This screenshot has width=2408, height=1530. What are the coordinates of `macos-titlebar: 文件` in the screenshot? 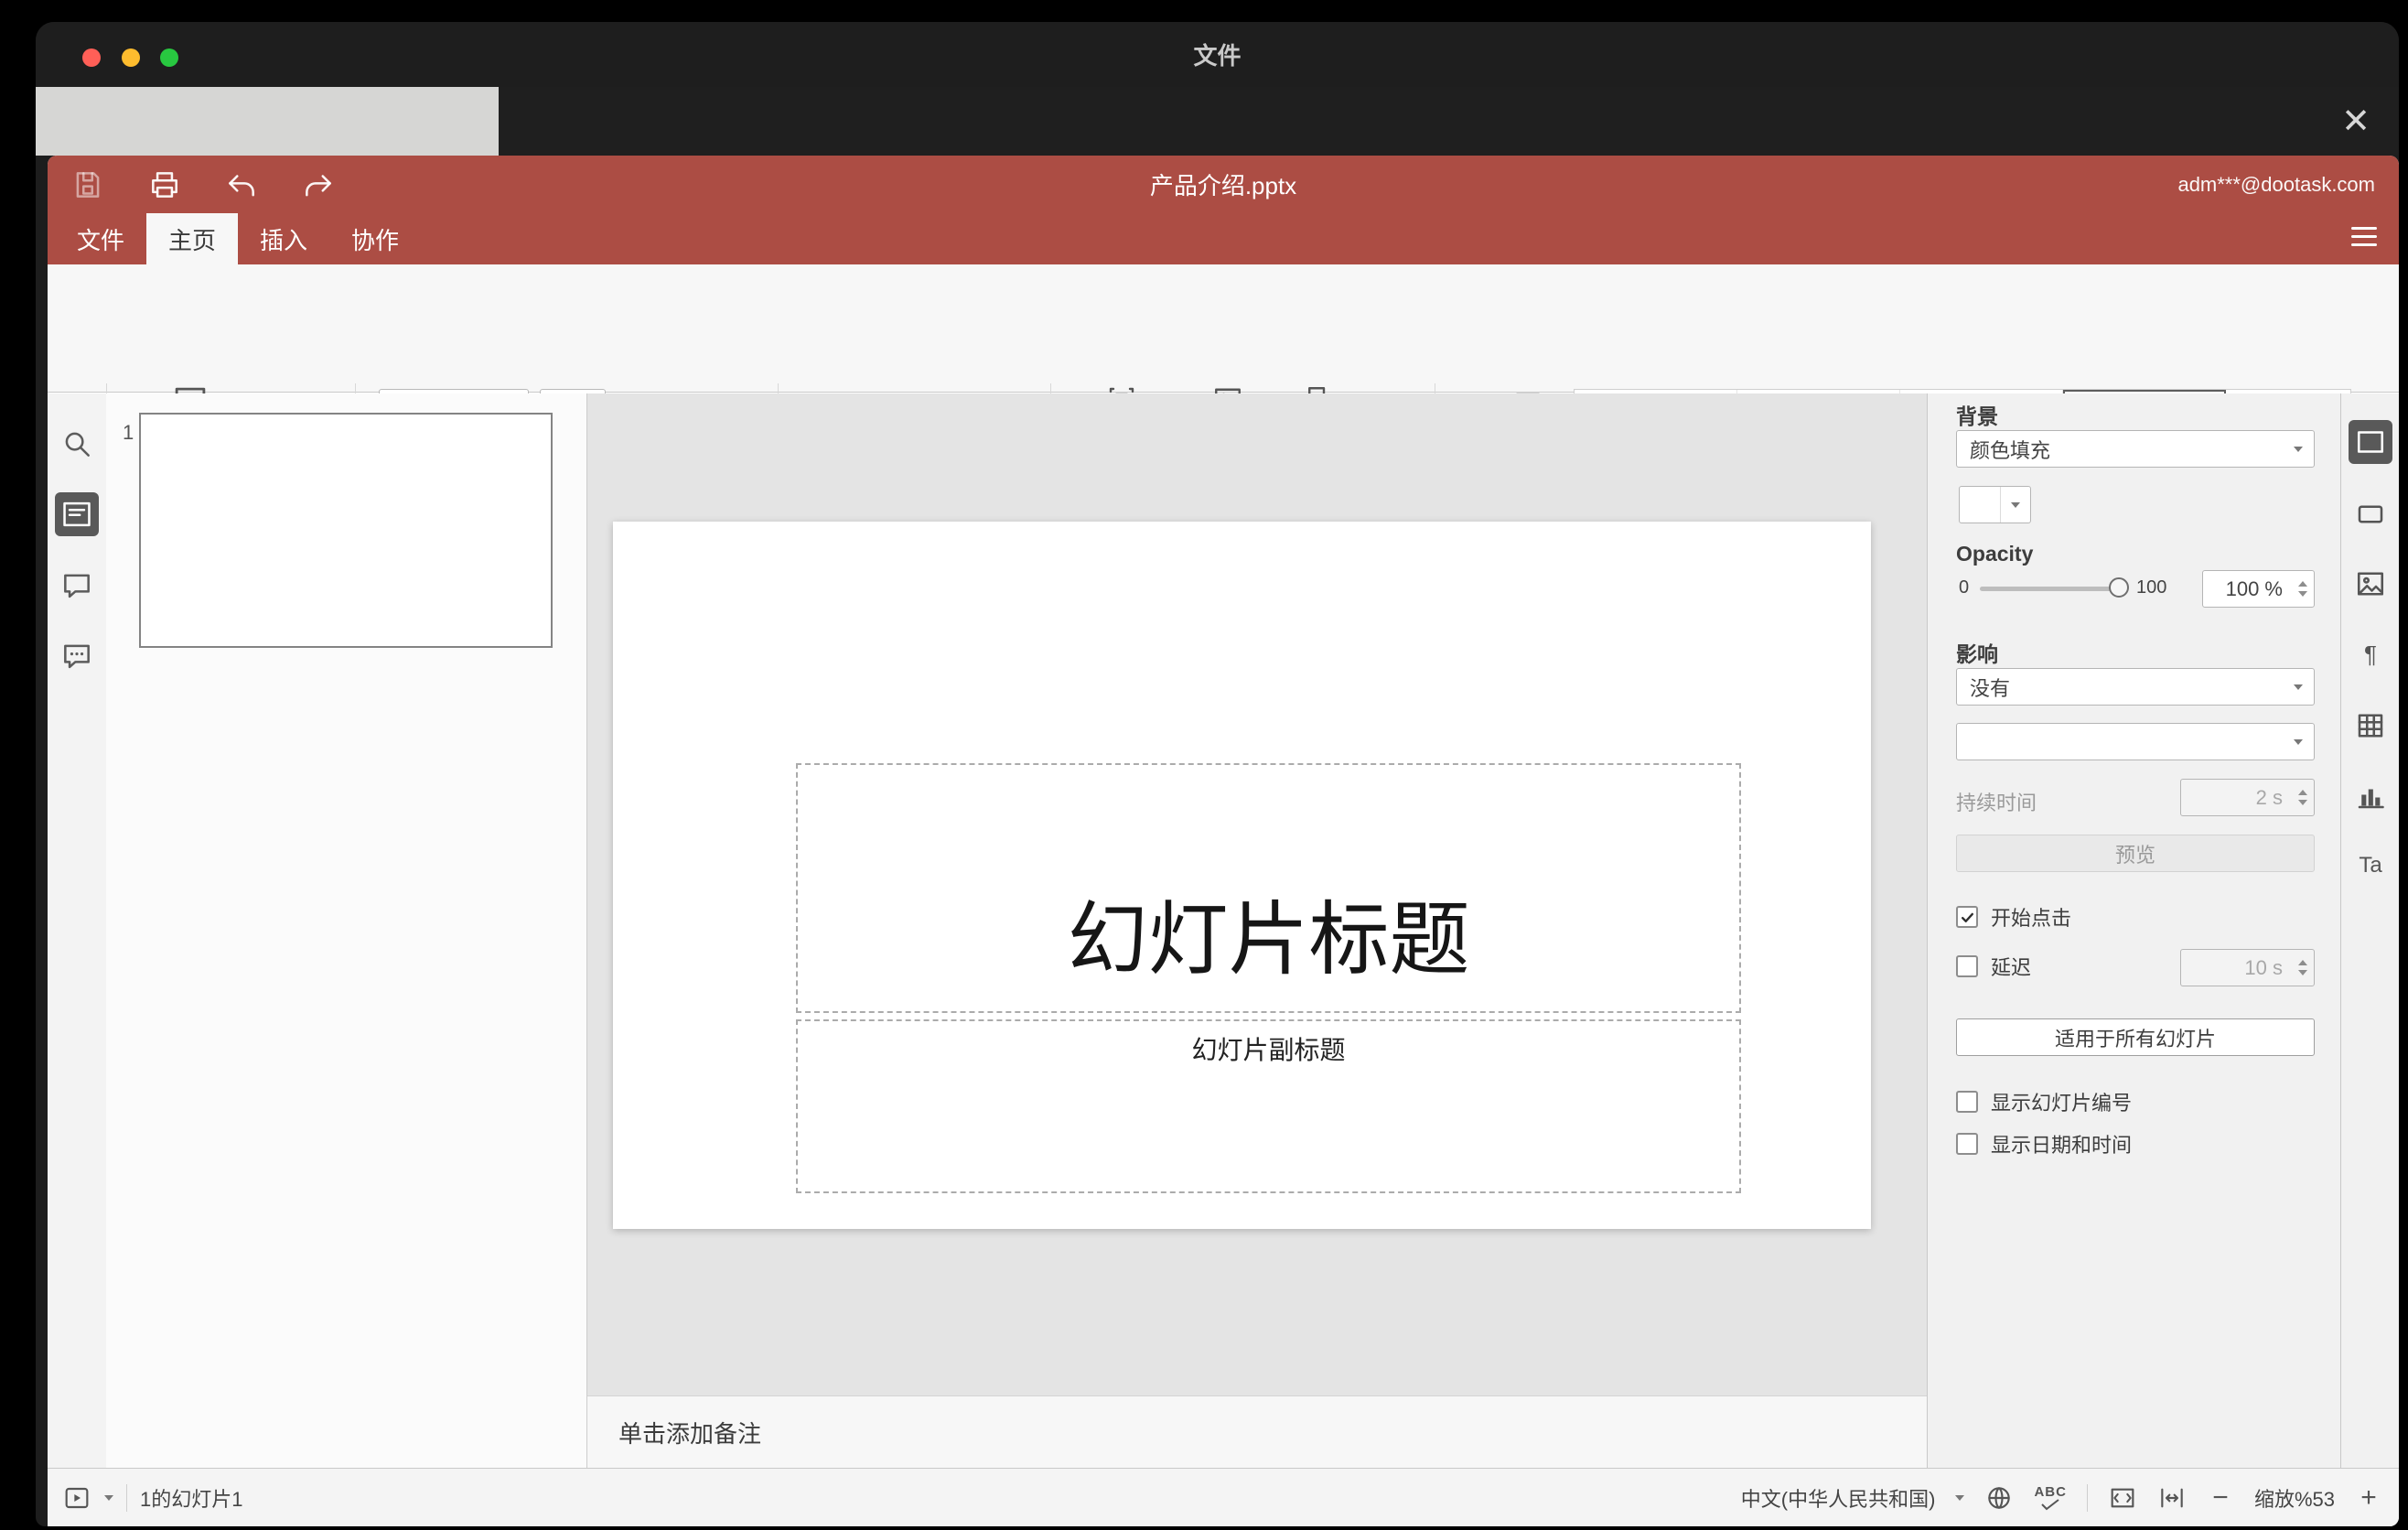 It's located at (1217, 54).